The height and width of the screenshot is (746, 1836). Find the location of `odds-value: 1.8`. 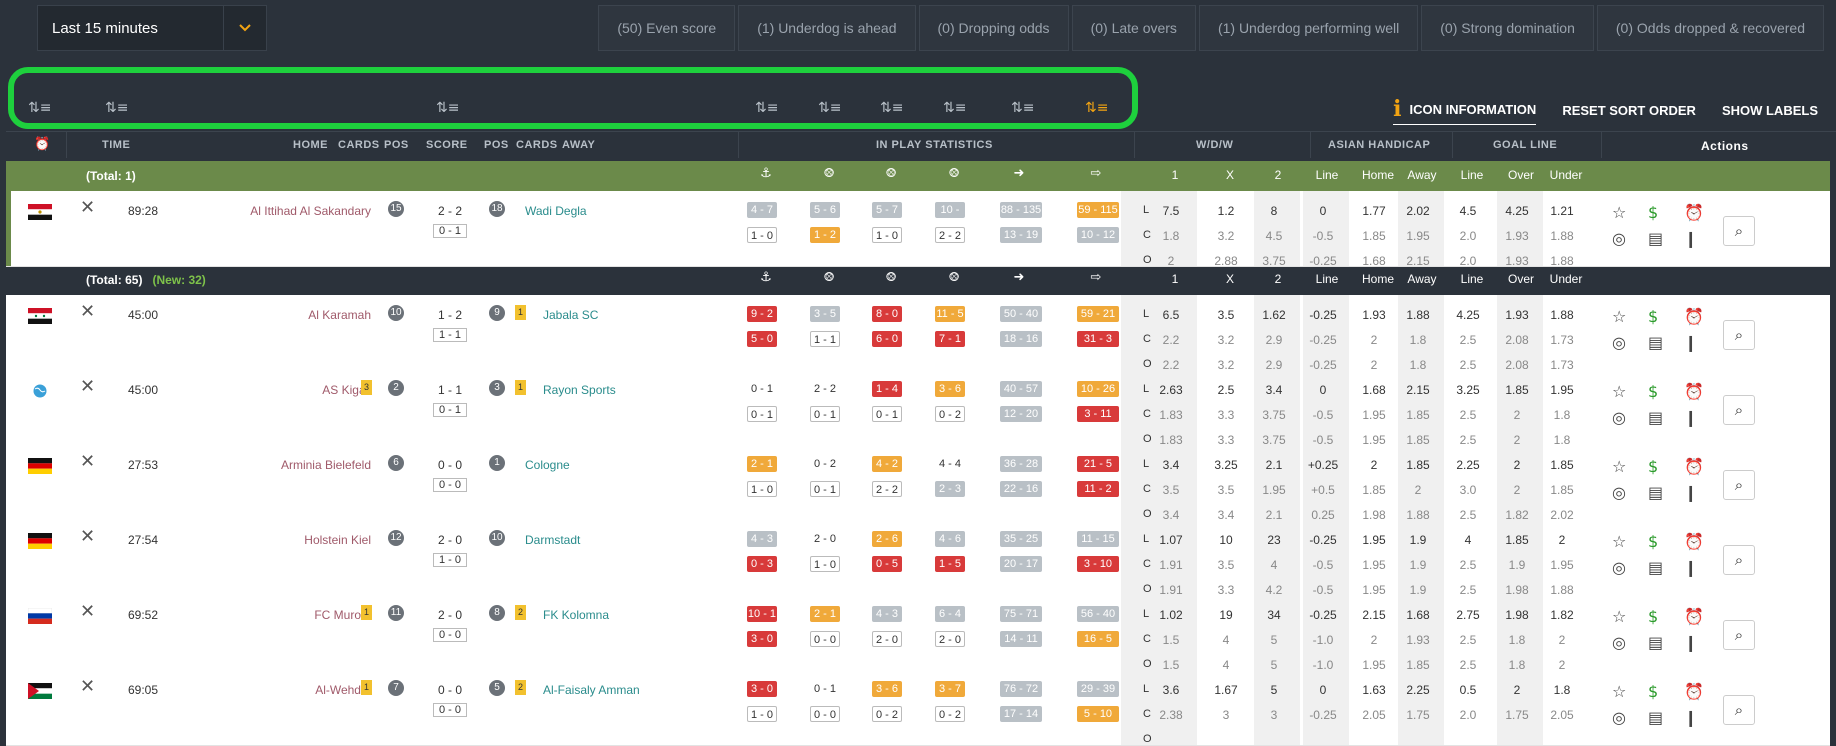

odds-value: 1.8 is located at coordinates (1171, 236).